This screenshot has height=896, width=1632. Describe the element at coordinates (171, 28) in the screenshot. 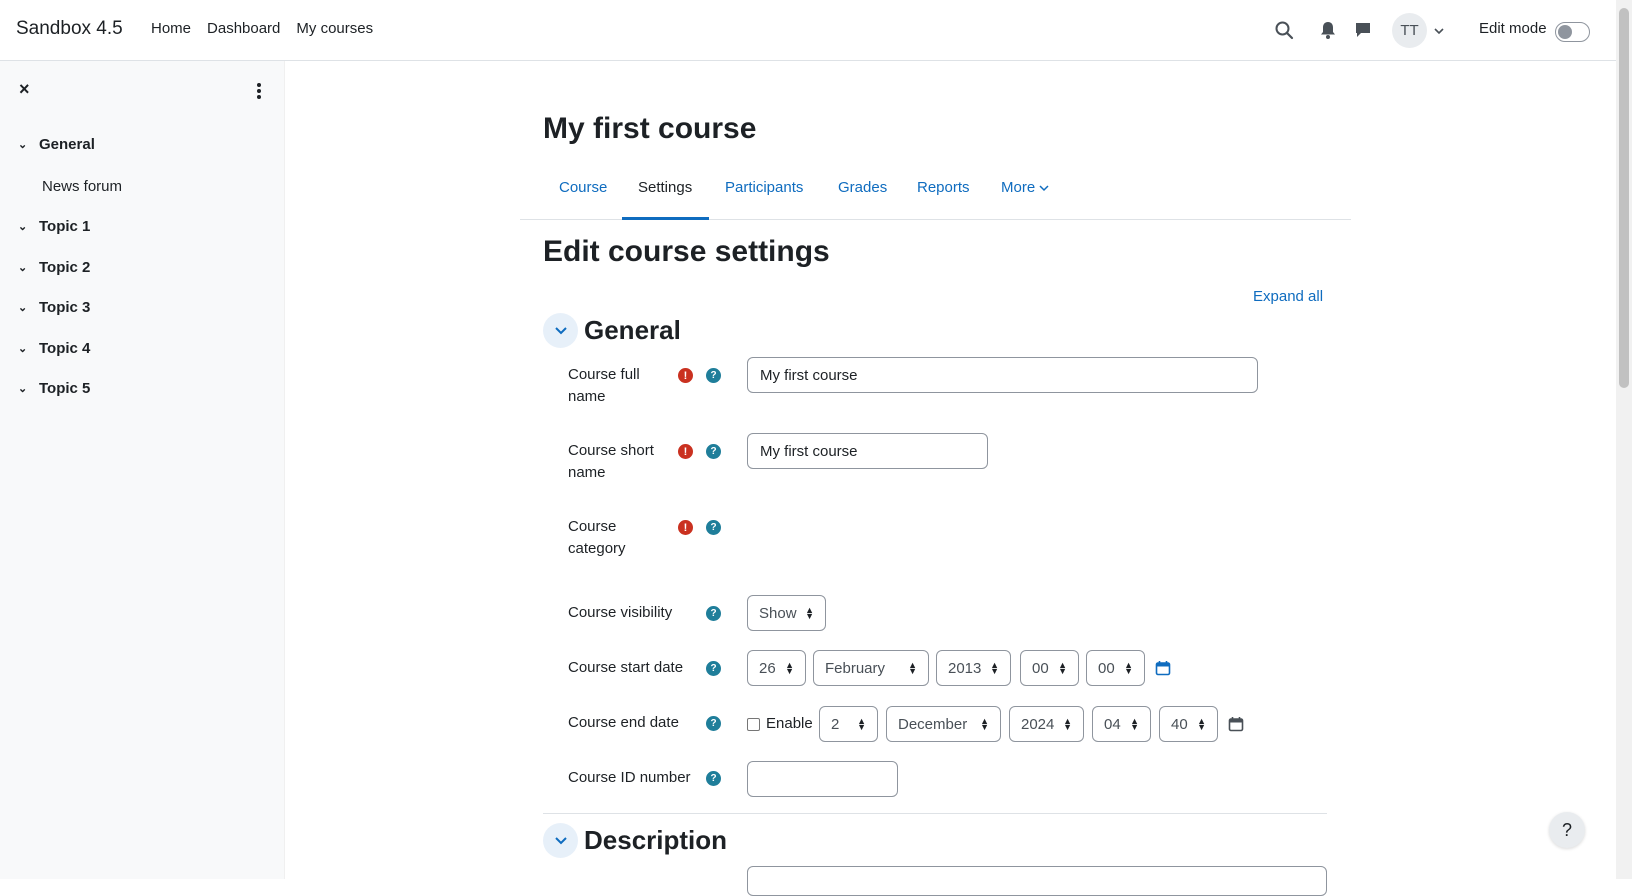

I see `nav-home-link: Home` at that location.